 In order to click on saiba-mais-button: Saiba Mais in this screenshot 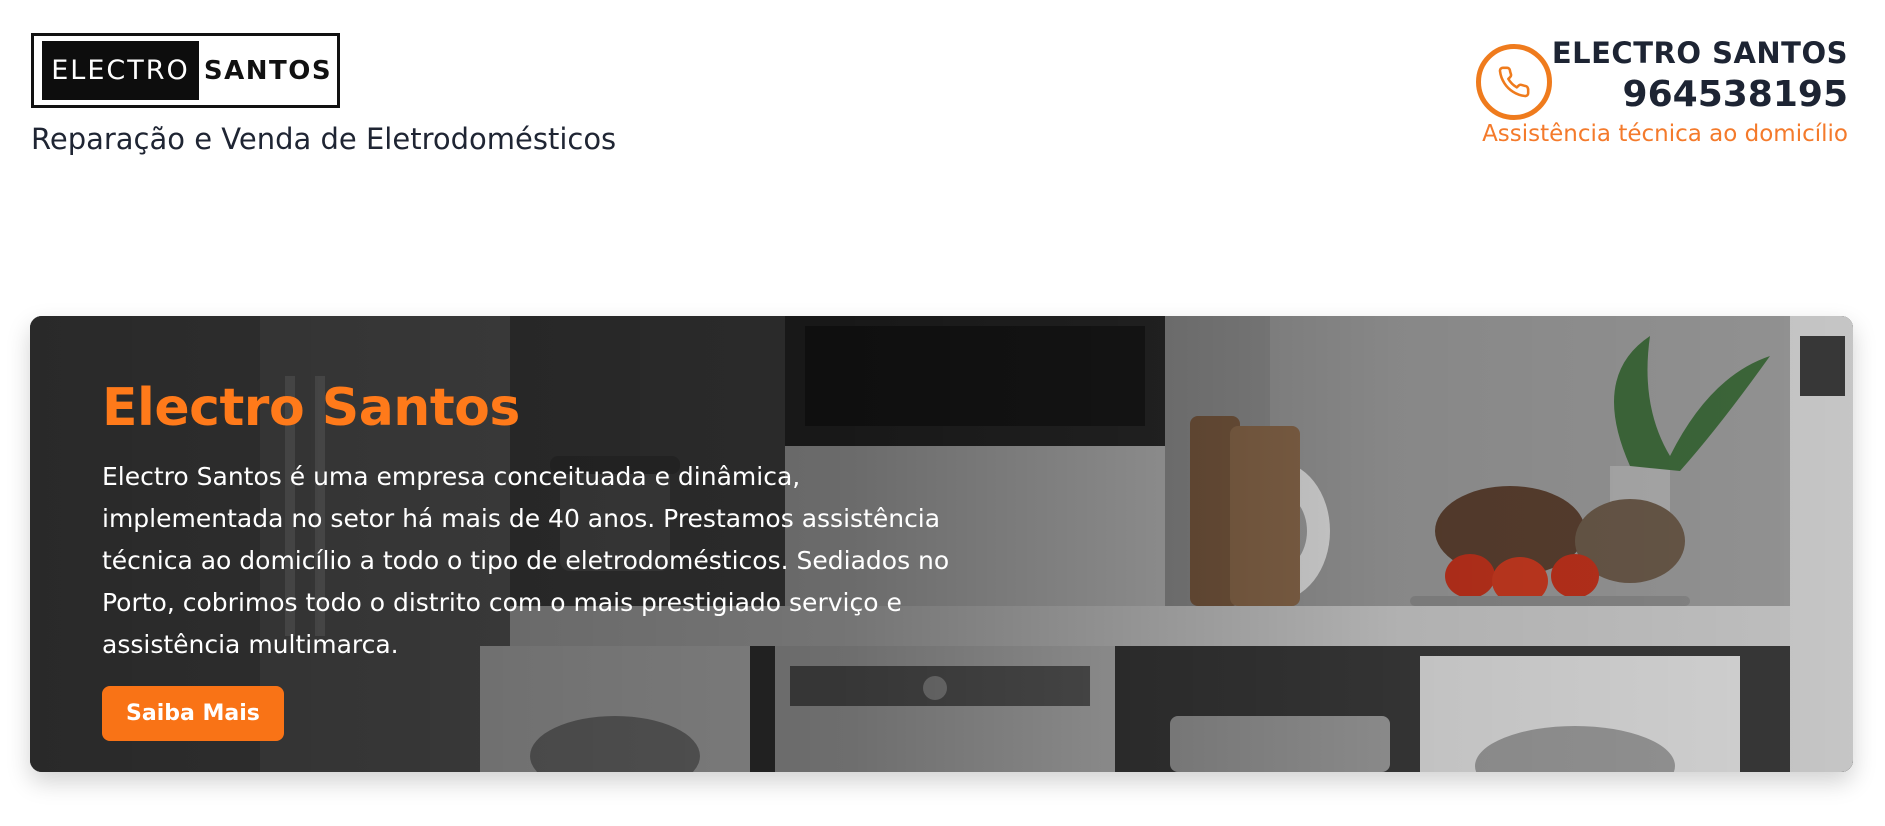, I will do `click(193, 713)`.